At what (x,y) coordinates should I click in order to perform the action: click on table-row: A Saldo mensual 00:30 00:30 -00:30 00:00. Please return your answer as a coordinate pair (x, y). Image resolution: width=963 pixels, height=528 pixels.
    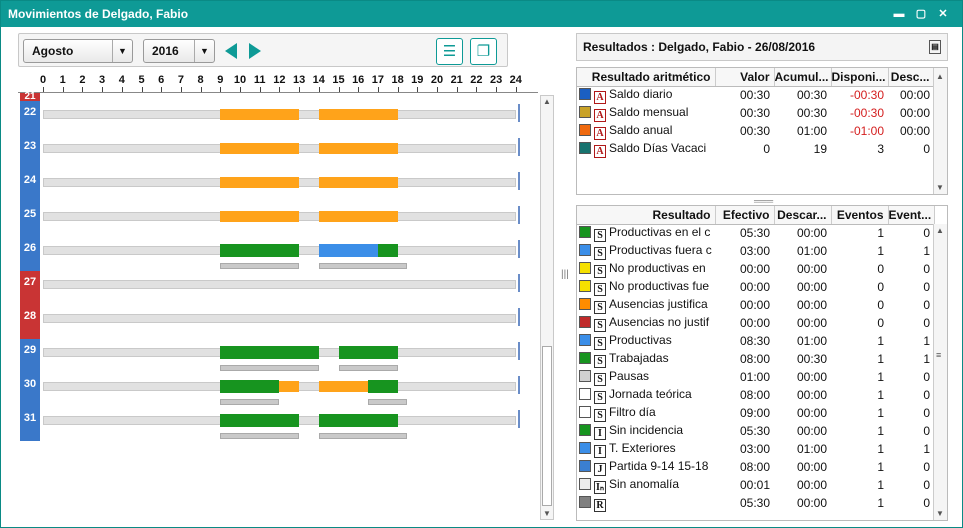
    Looking at the image, I should click on (755, 113).